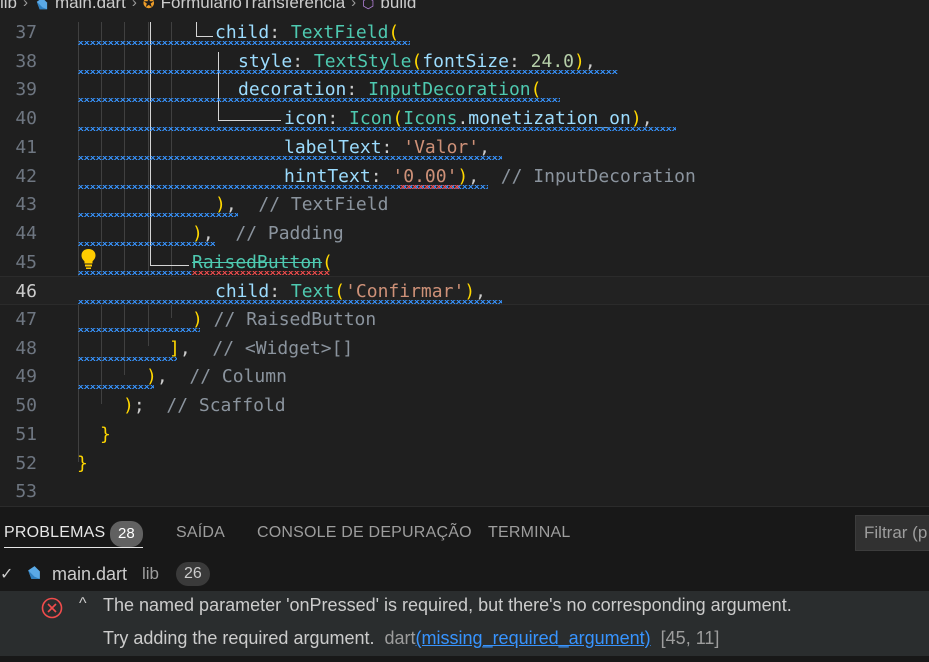 This screenshot has width=929, height=662. Describe the element at coordinates (148, 5) in the screenshot. I see `class-icon: ✪` at that location.